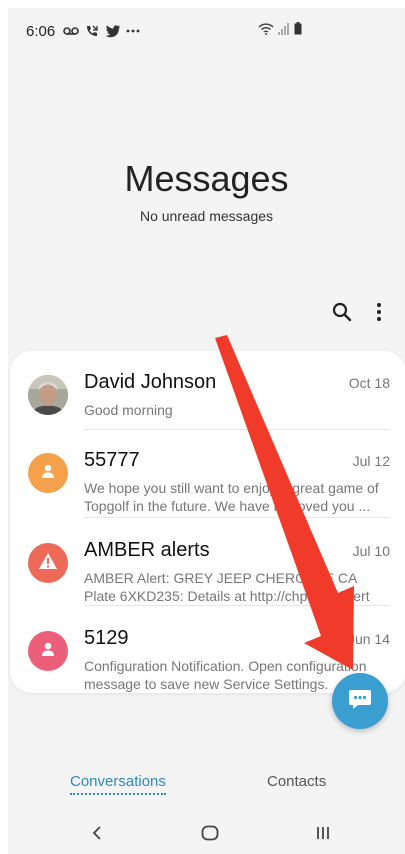 This screenshot has height=854, width=405. Describe the element at coordinates (128, 410) in the screenshot. I see `conversation-preview: Good morning` at that location.